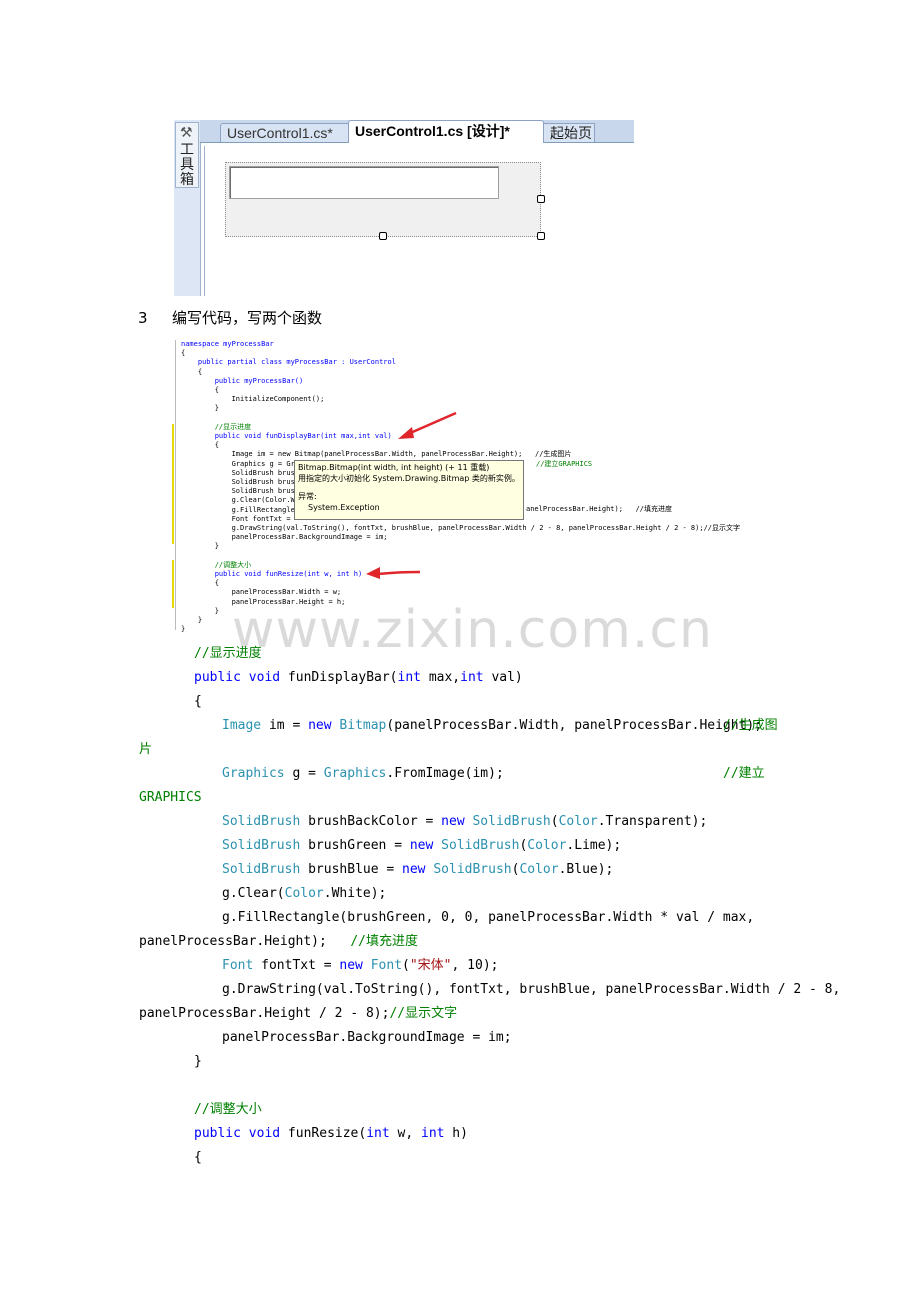 The image size is (920, 1302). What do you see at coordinates (170, 797) in the screenshot?
I see `code-comment: GRAPHICS` at bounding box center [170, 797].